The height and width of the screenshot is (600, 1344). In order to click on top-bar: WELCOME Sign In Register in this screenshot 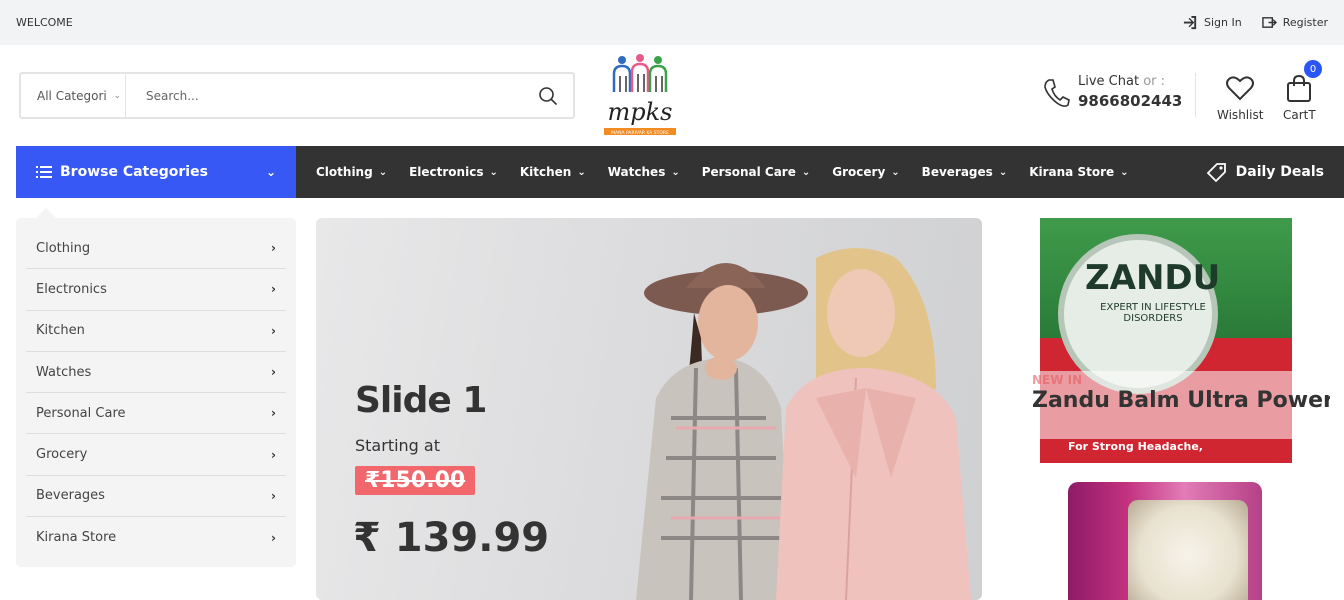, I will do `click(672, 22)`.